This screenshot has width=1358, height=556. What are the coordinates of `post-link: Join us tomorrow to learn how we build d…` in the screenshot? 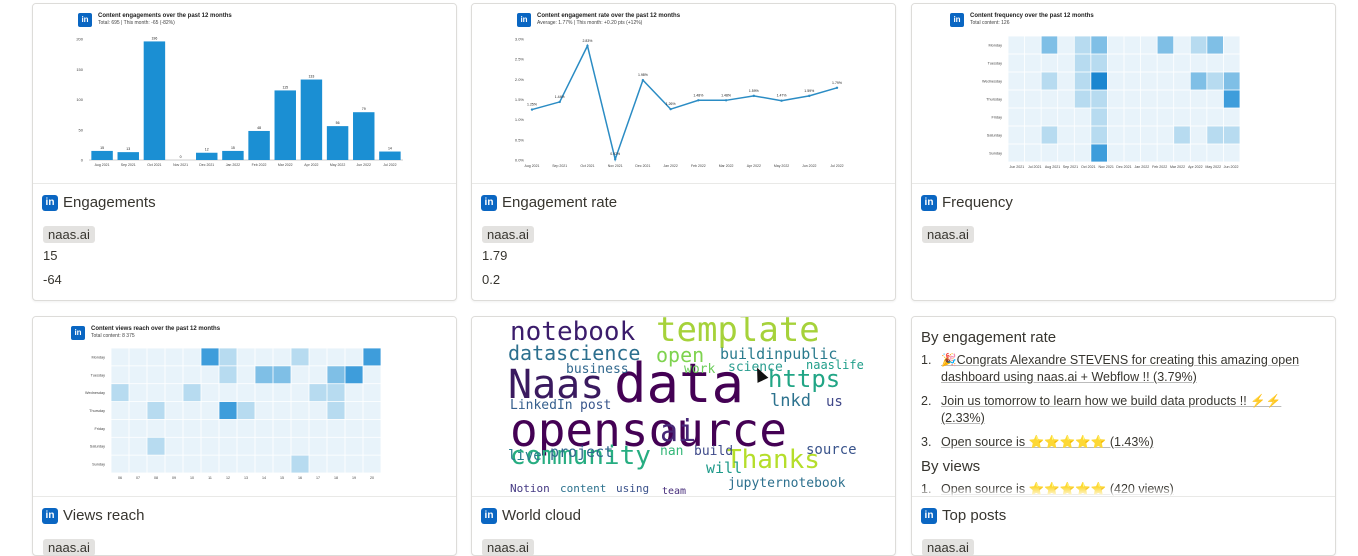 It's located at (1133, 410).